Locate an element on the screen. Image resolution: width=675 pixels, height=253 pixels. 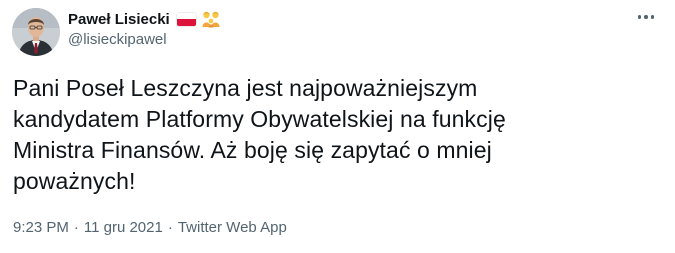
poland-flag-icon is located at coordinates (186, 19).